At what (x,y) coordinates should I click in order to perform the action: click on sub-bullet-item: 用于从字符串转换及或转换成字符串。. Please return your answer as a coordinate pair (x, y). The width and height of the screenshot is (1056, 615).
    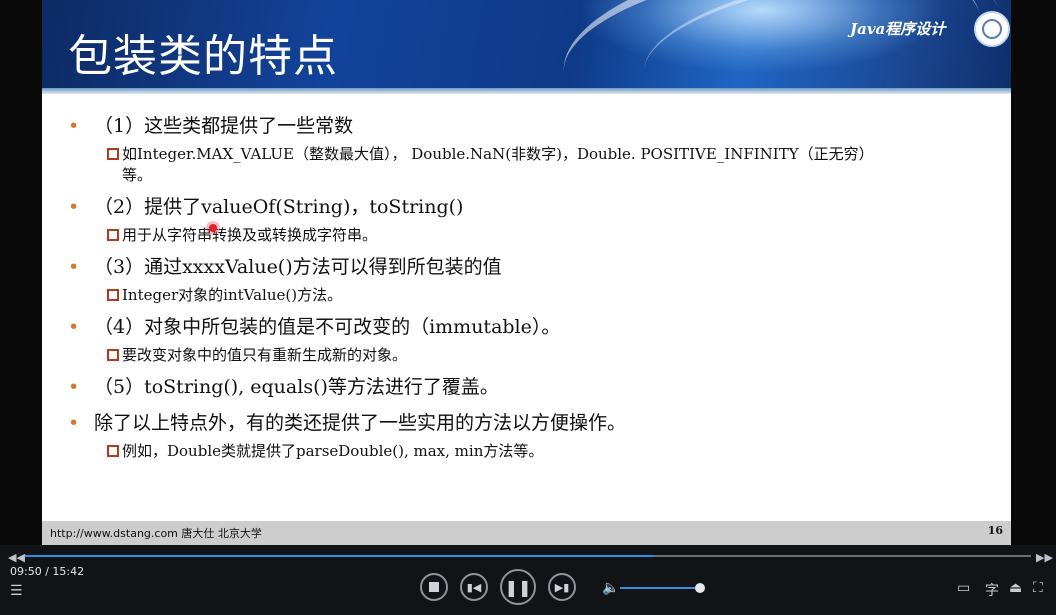
    Looking at the image, I should click on (531, 235).